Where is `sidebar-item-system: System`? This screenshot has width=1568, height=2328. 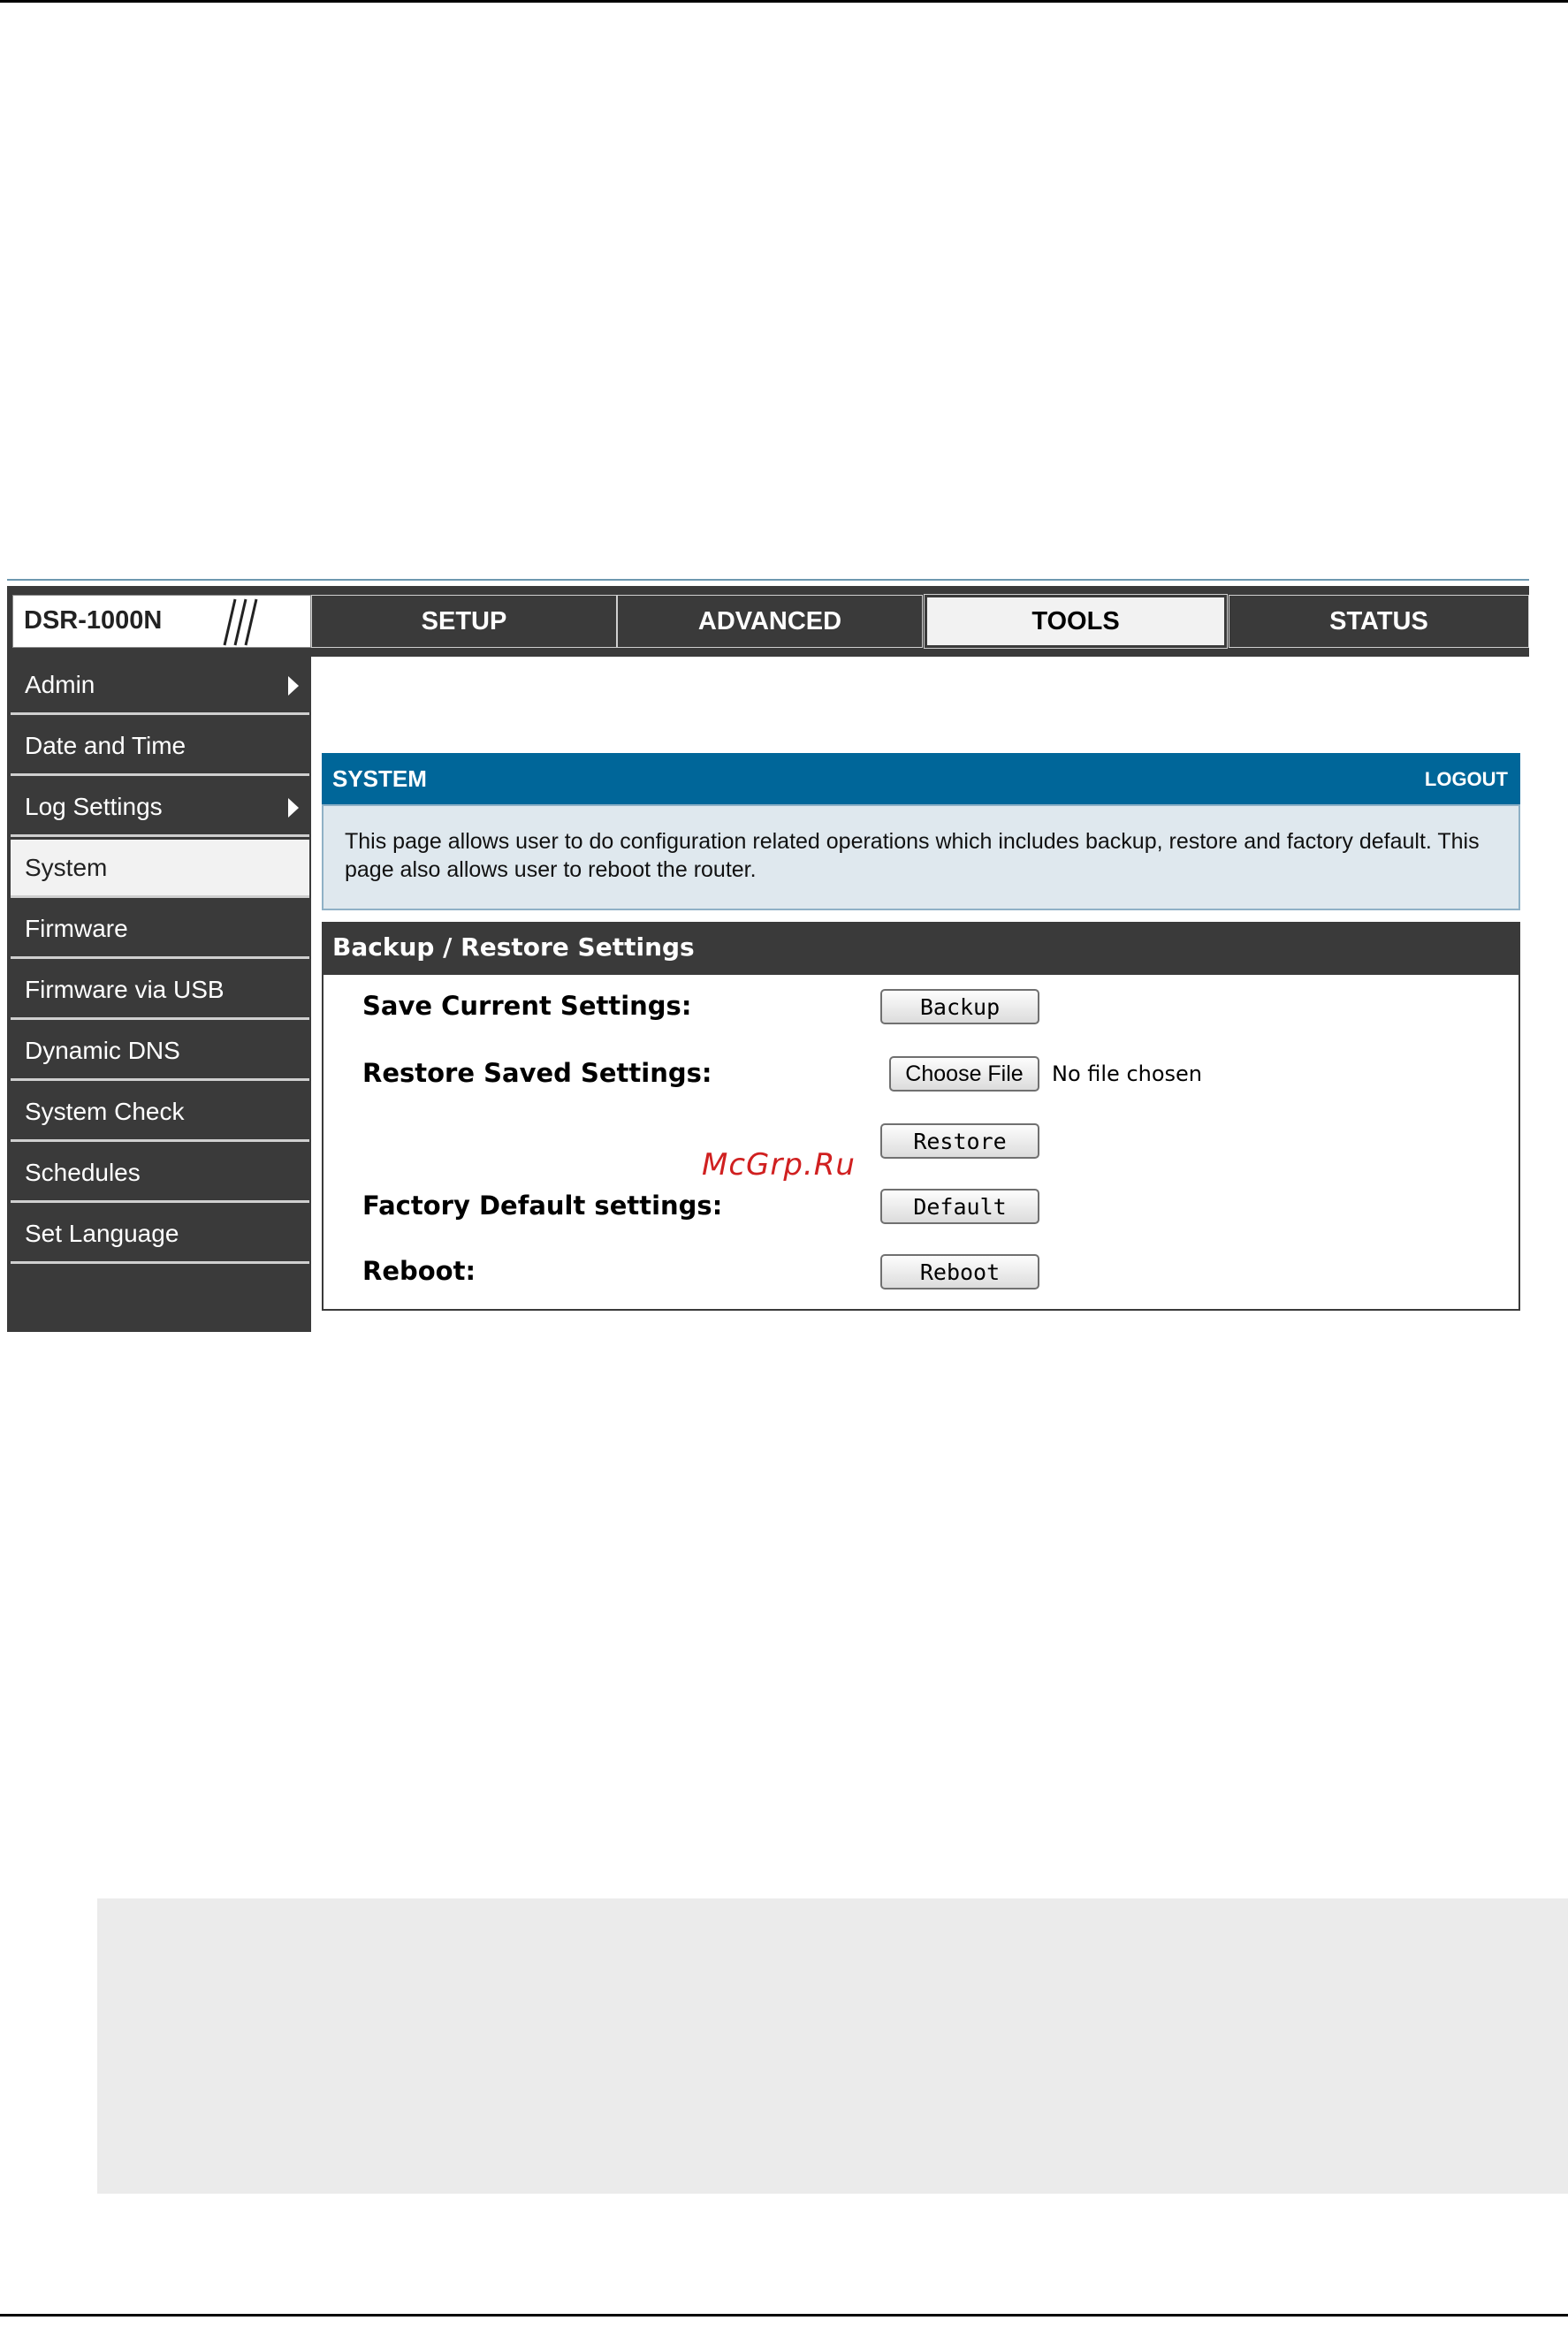 sidebar-item-system: System is located at coordinates (160, 869).